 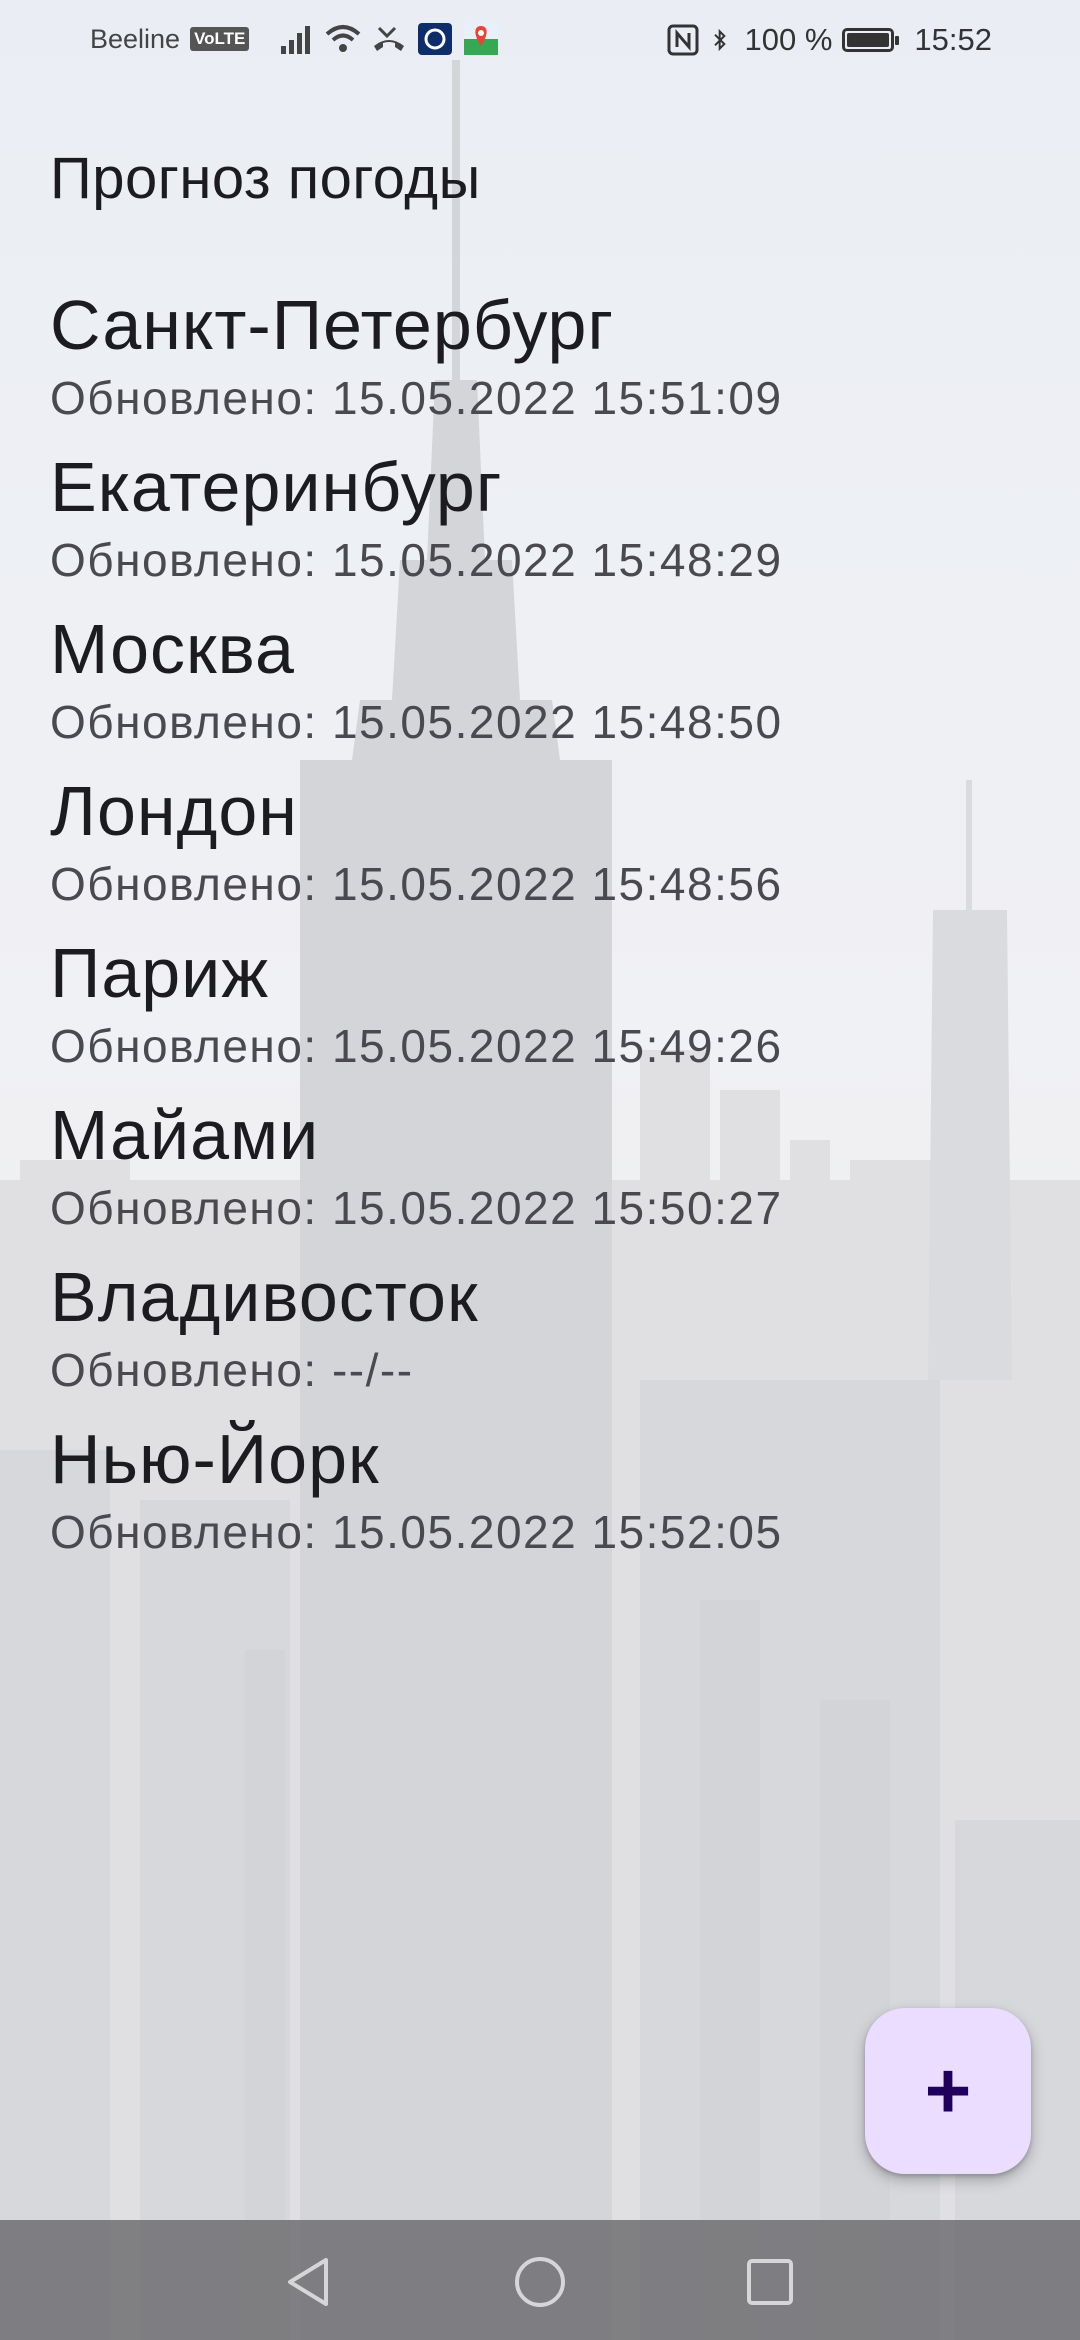 I want to click on city-name: Санкт-Петербург, so click(x=332, y=325).